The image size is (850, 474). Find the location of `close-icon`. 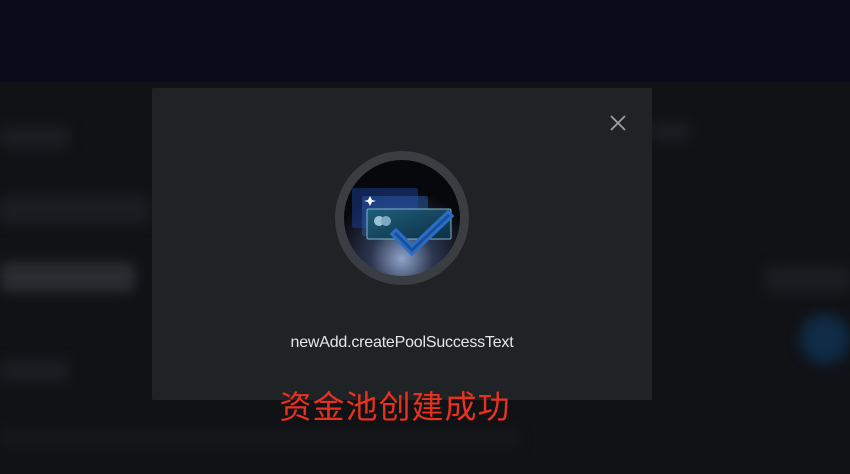

close-icon is located at coordinates (618, 123).